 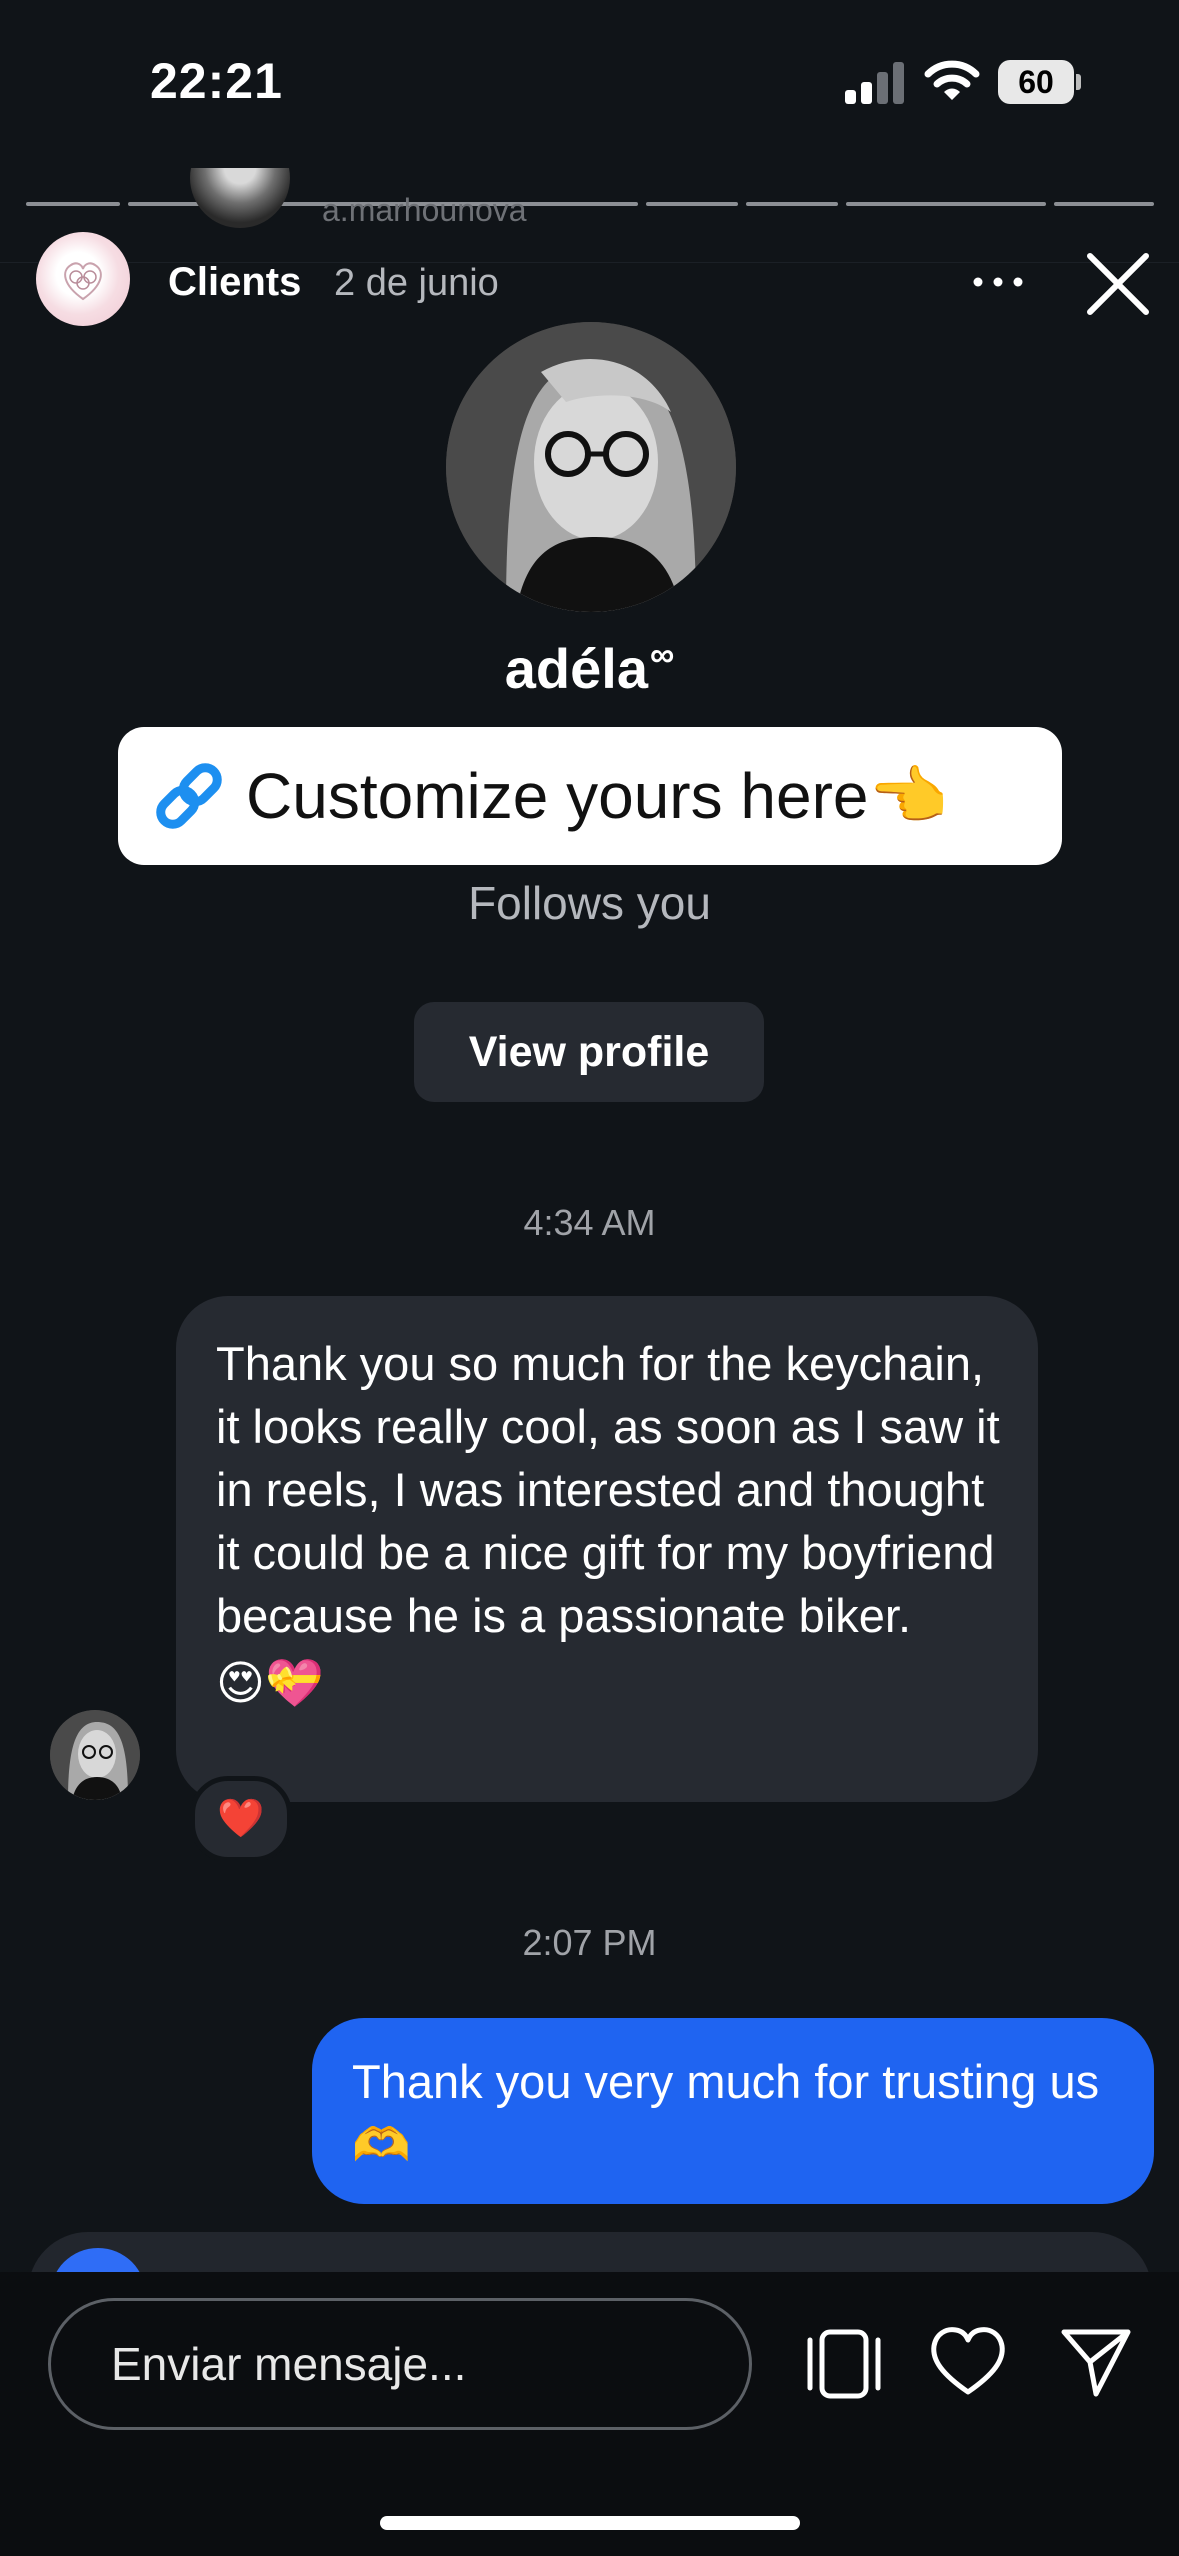 What do you see at coordinates (416, 283) in the screenshot?
I see `story-date: 2 de junio` at bounding box center [416, 283].